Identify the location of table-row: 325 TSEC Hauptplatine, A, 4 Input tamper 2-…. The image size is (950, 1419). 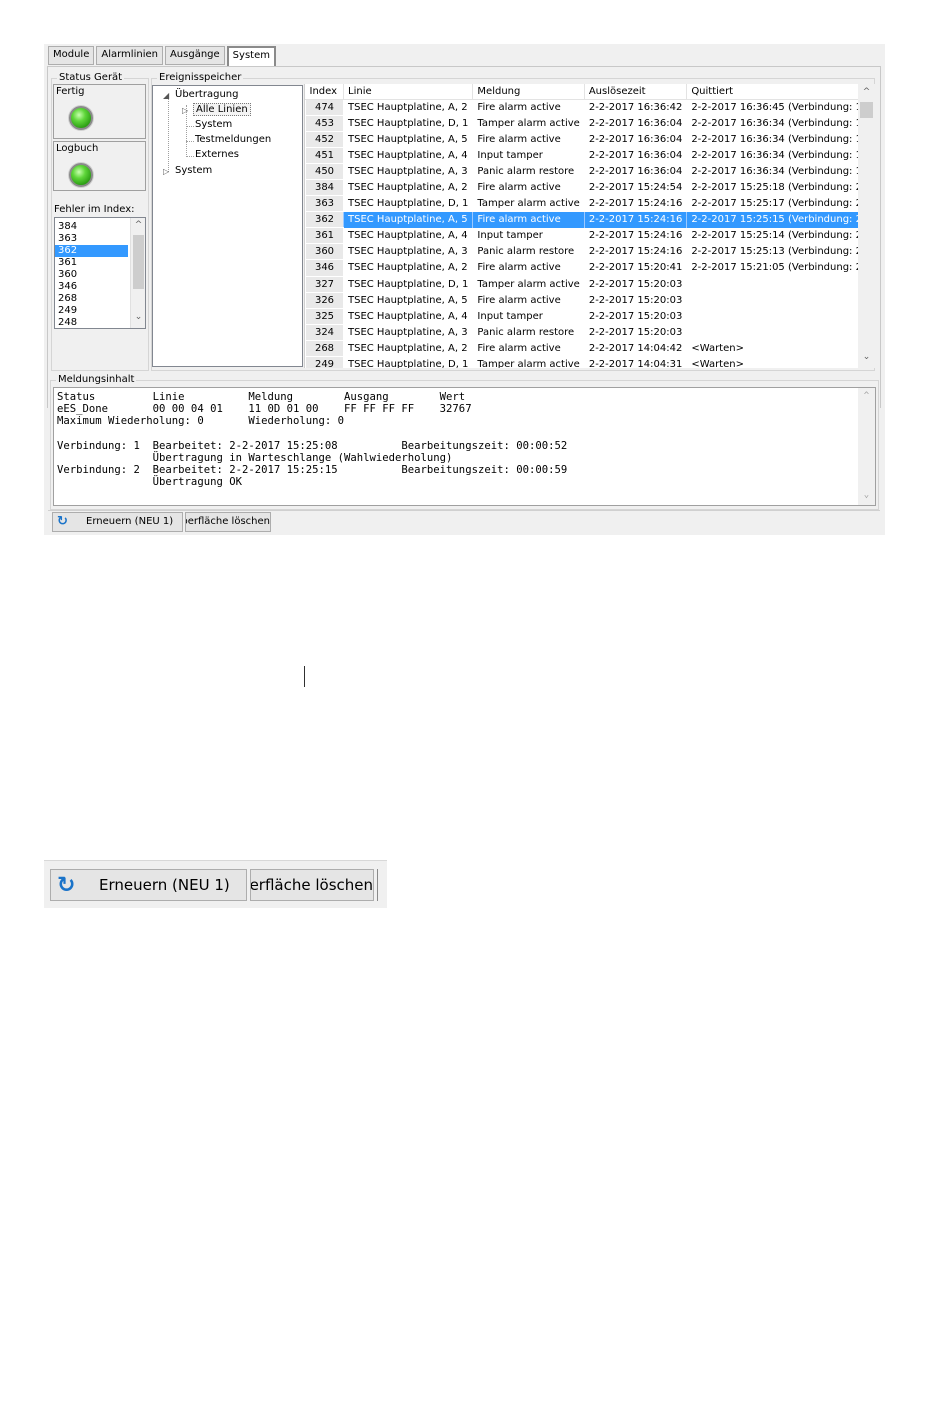
(588, 316).